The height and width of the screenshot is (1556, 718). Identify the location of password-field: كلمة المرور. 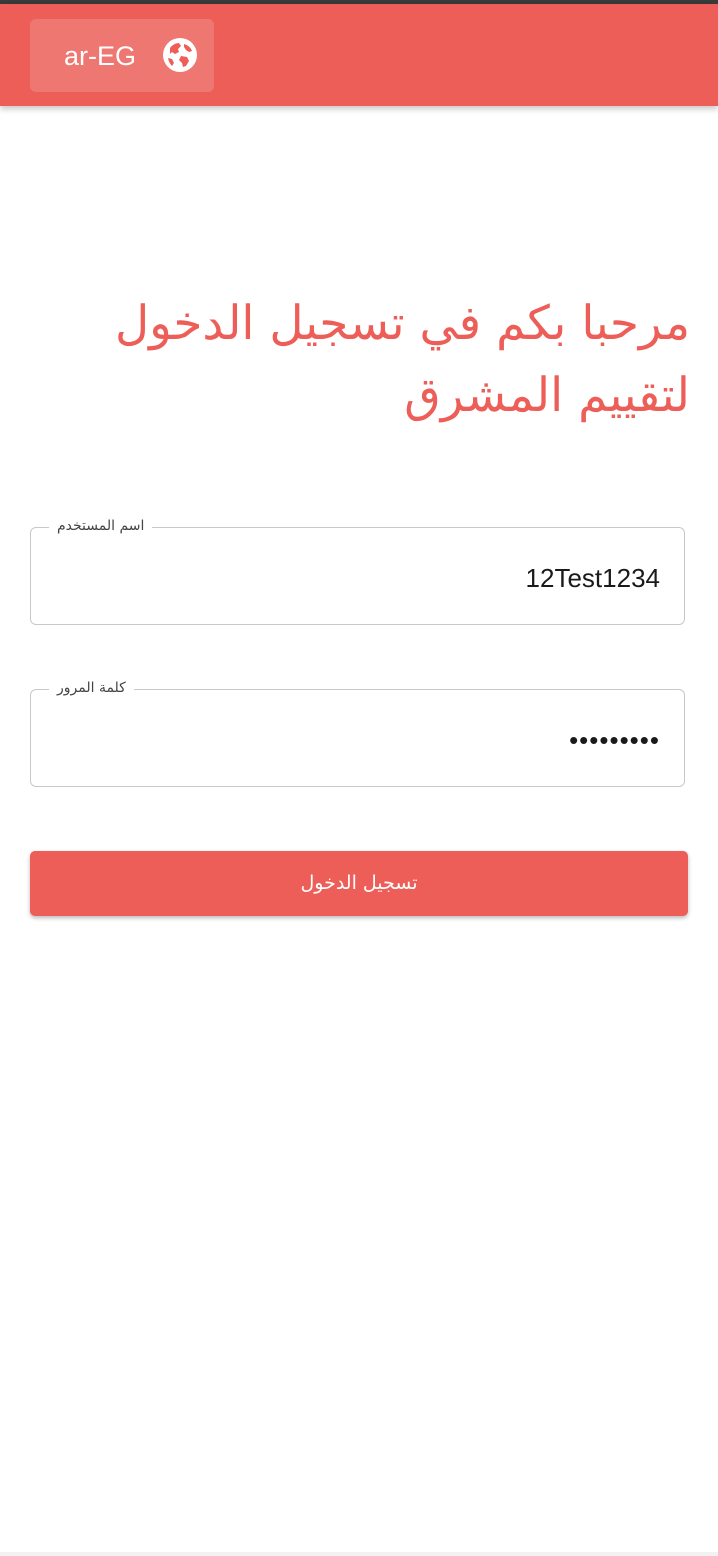
(357, 732).